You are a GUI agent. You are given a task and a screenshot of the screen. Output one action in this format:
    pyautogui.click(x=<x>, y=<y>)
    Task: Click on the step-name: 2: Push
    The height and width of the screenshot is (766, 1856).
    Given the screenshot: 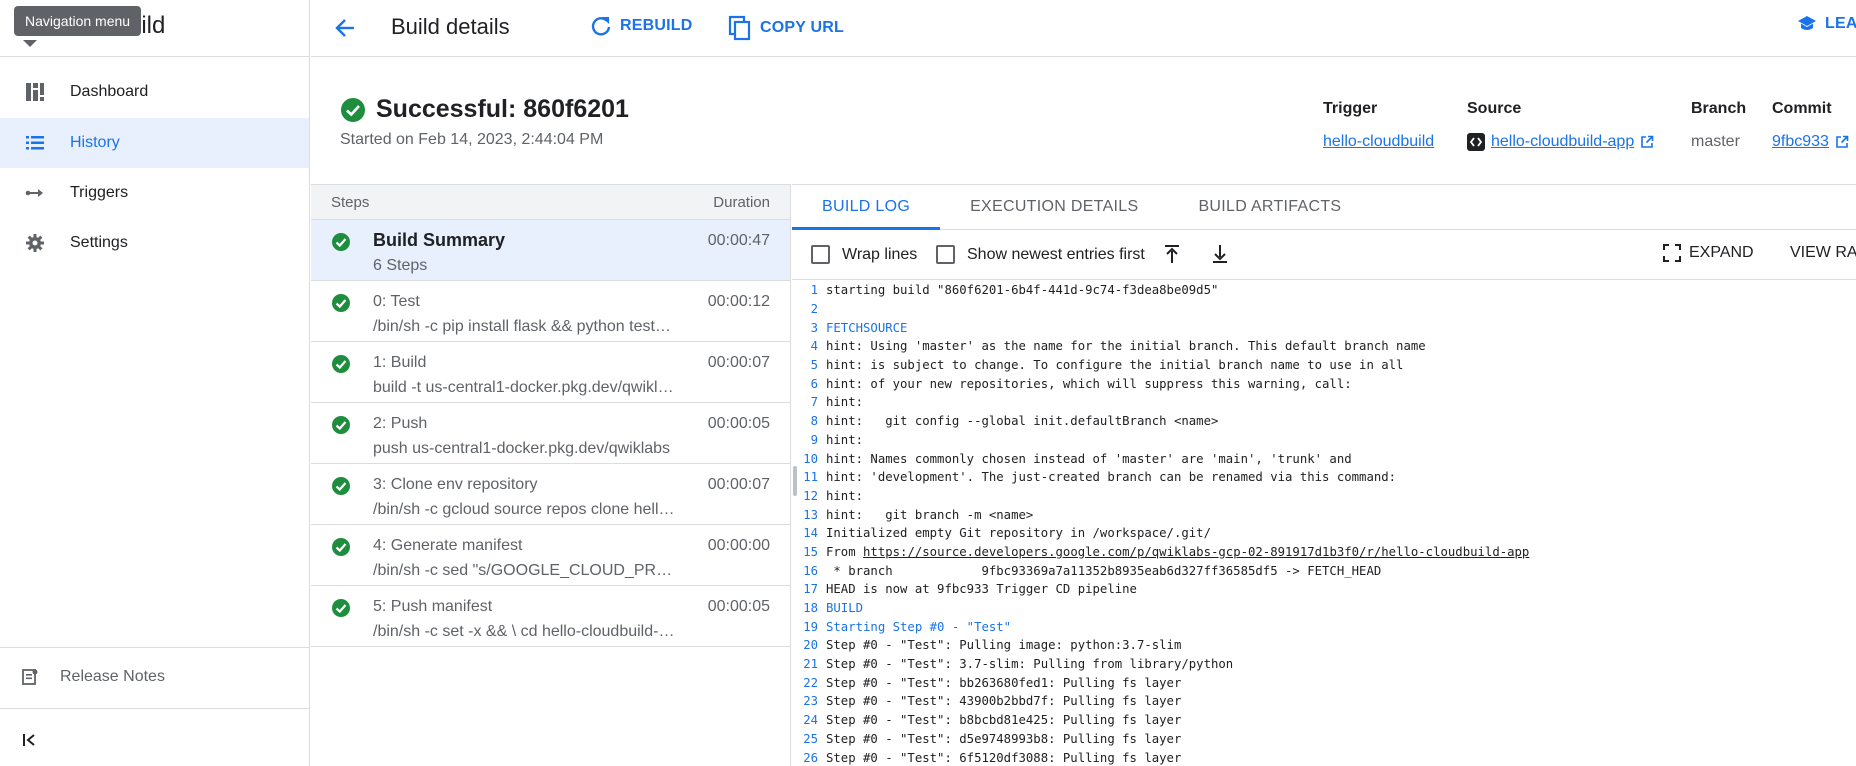 What is the action you would take?
    pyautogui.click(x=400, y=423)
    